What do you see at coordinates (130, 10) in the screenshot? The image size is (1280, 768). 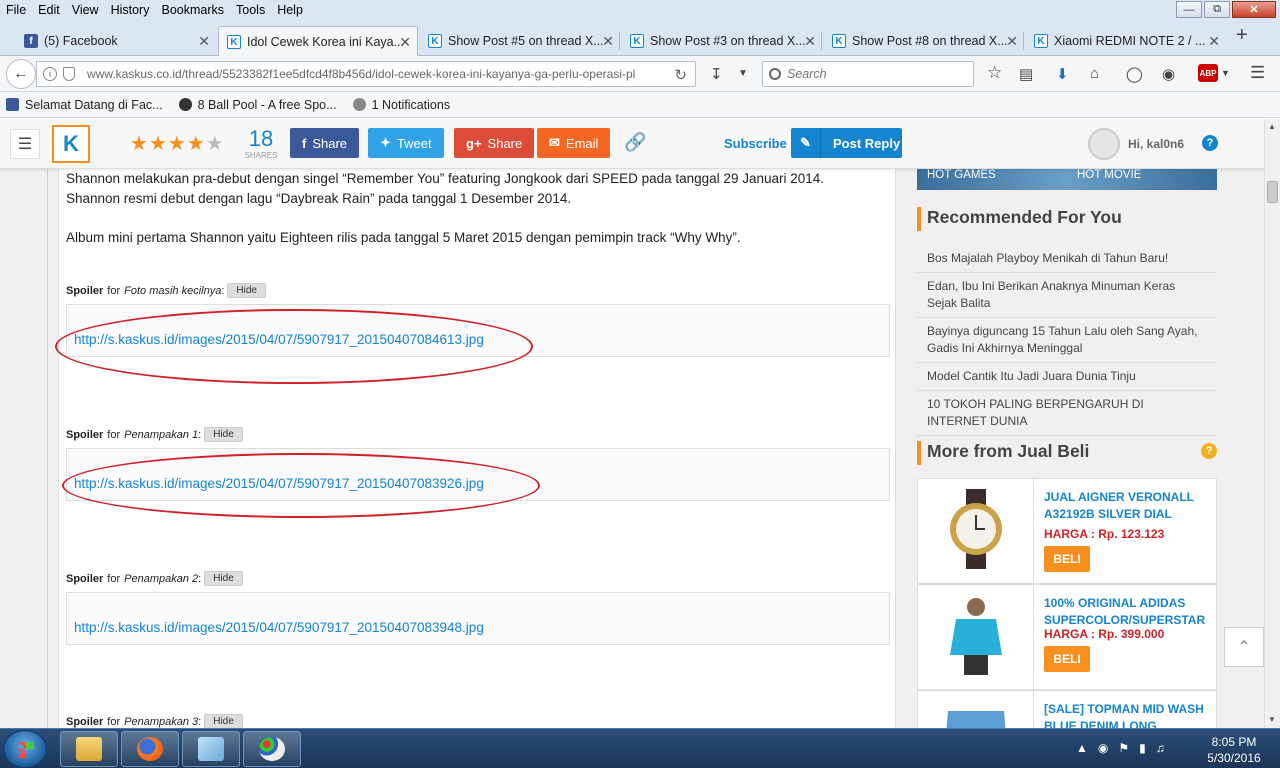 I see `menu-history: History` at bounding box center [130, 10].